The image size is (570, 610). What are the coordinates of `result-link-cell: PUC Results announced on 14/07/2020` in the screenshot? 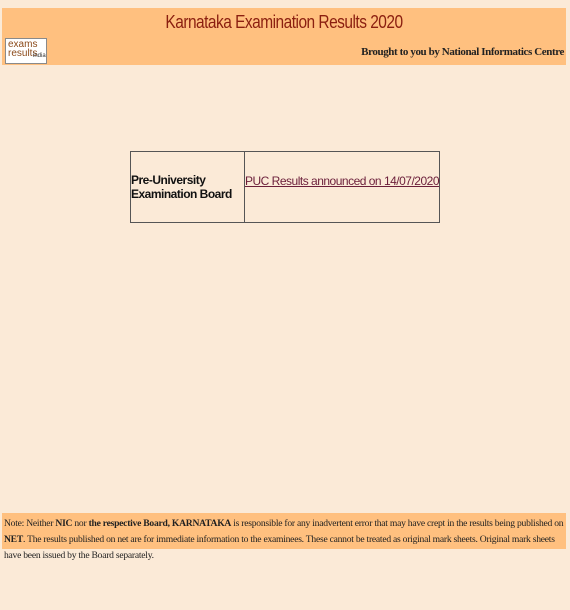 It's located at (342, 187).